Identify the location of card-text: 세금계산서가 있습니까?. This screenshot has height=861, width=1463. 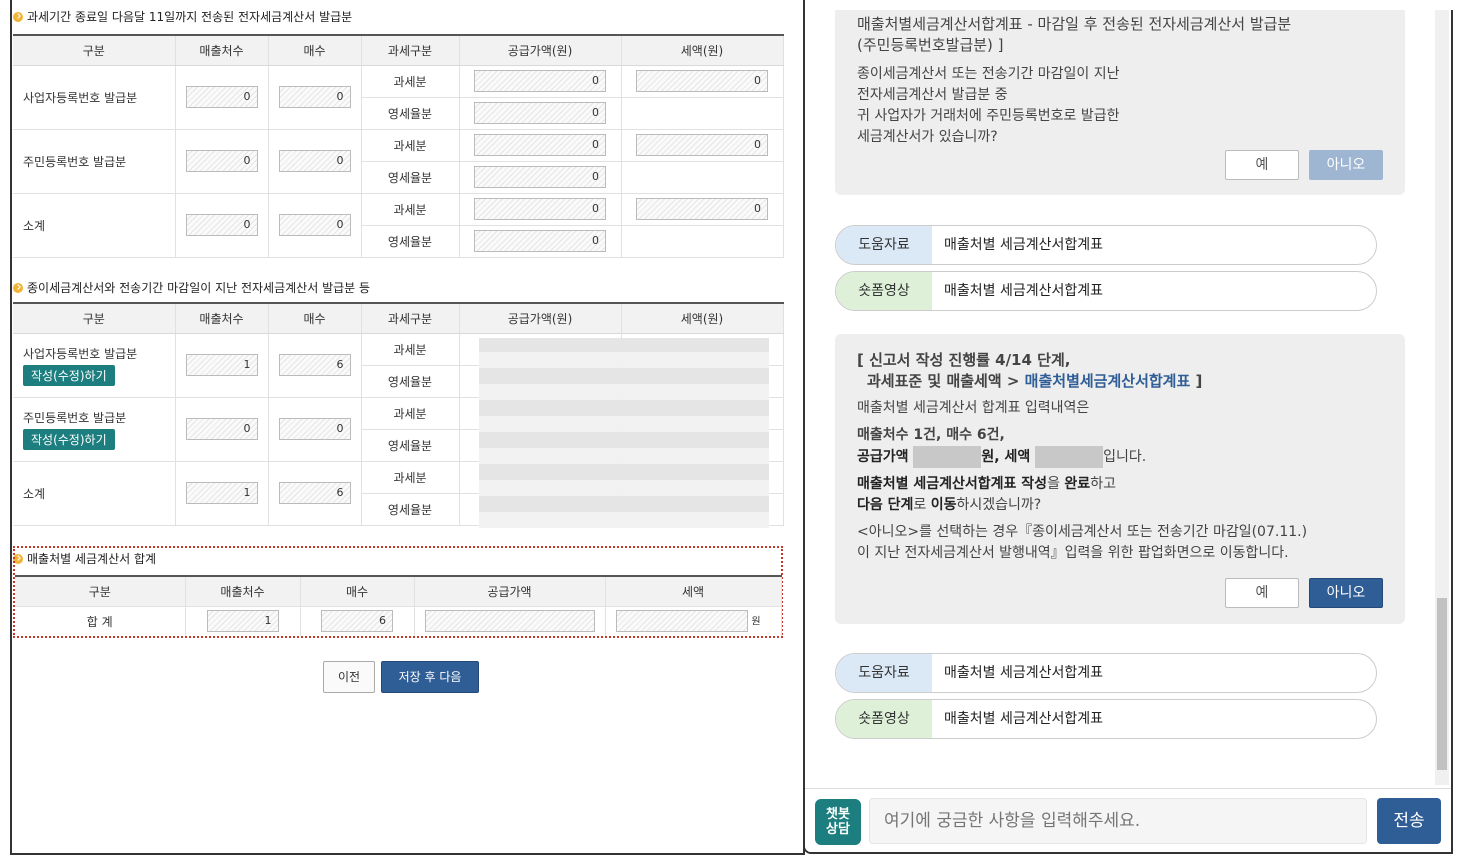
(927, 137).